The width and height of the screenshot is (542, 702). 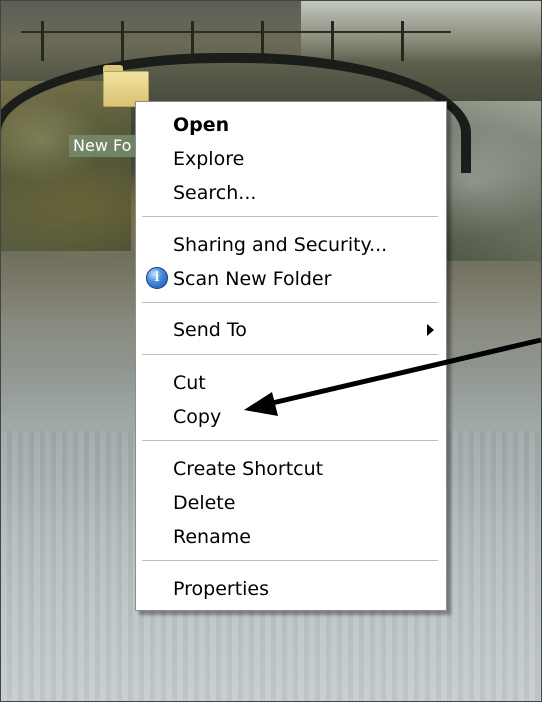 What do you see at coordinates (252, 279) in the screenshot?
I see `menu-item-scan-new-folder: Scan New Folder` at bounding box center [252, 279].